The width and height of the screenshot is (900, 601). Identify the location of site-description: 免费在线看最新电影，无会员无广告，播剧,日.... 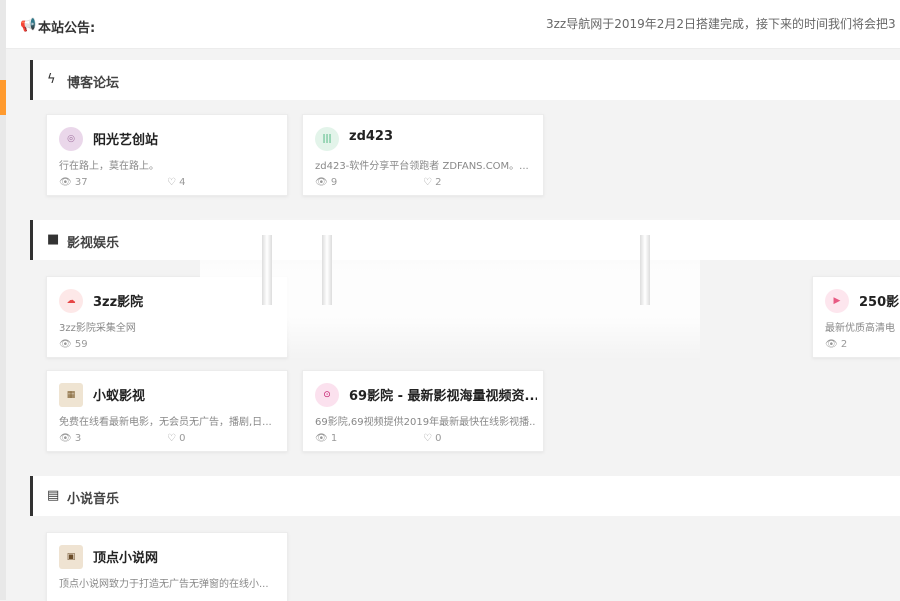
(165, 422).